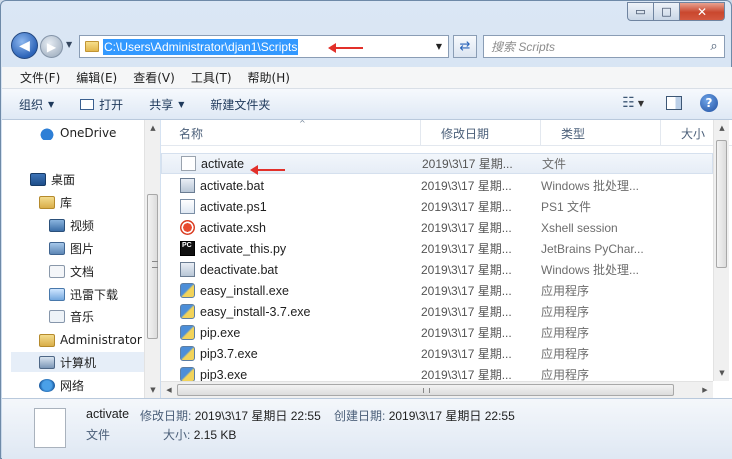 The width and height of the screenshot is (732, 459). I want to click on file-row: easy_install.exe 2019\3\17 星期... 应用程序, so click(437, 290).